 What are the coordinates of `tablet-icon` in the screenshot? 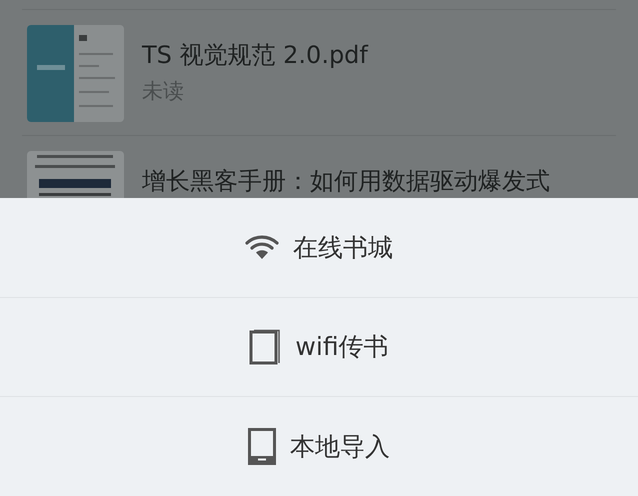 It's located at (262, 447).